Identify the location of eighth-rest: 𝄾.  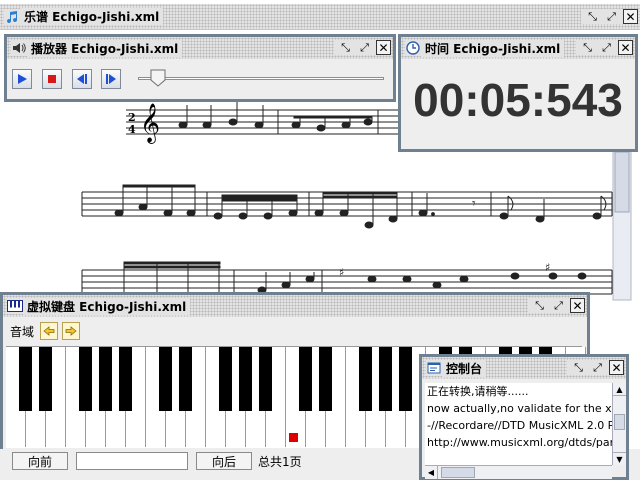
(474, 204).